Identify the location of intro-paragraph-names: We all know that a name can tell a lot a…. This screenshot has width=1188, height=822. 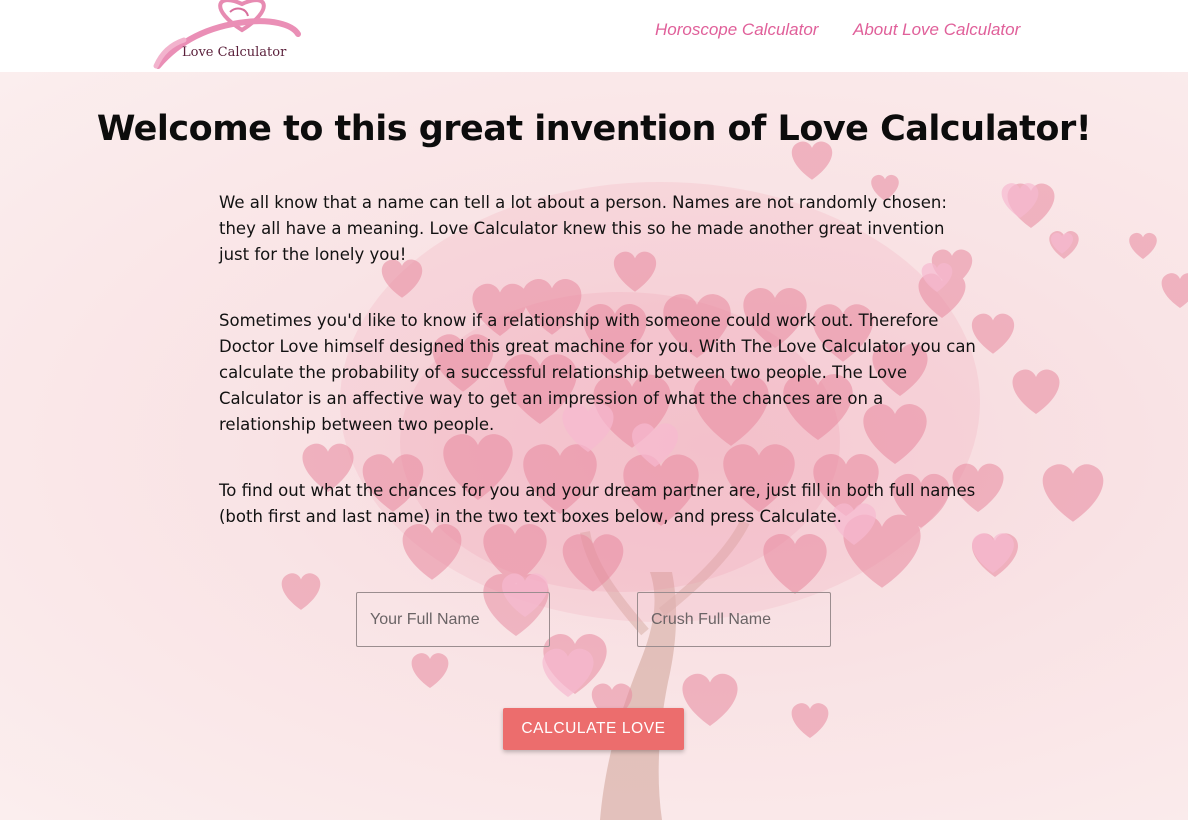
(583, 228).